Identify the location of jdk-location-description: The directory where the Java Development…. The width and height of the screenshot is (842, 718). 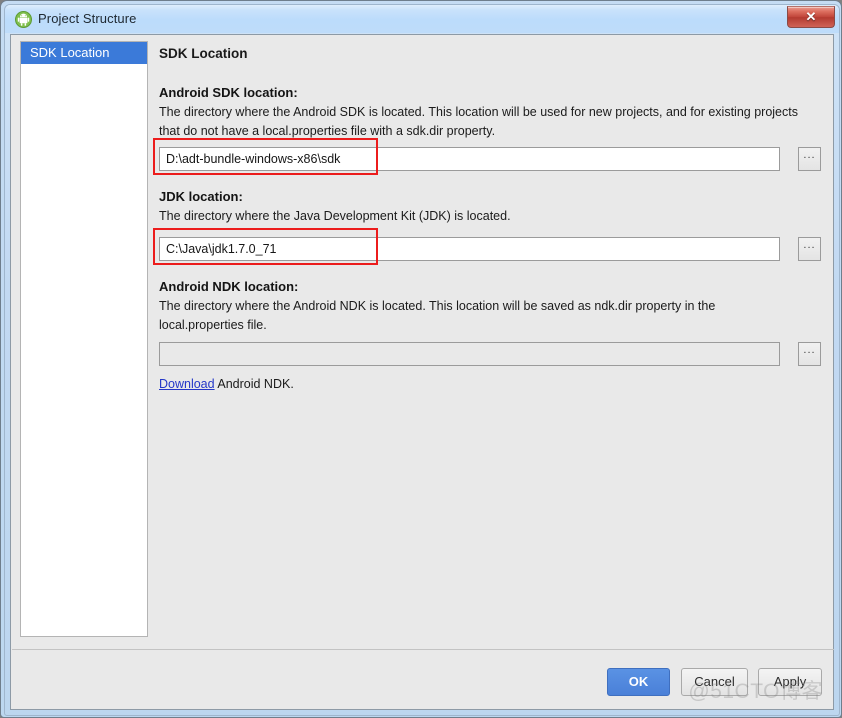
(335, 216).